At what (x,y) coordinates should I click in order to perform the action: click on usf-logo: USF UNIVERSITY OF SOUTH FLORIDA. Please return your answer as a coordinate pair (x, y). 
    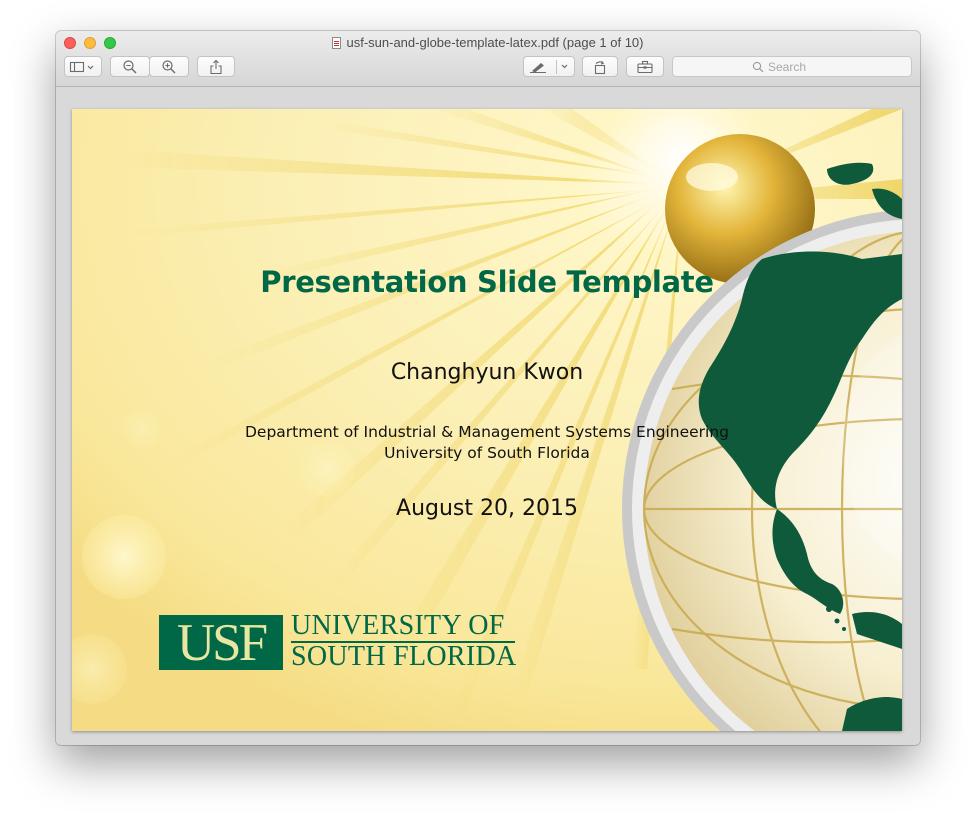
    Looking at the image, I should click on (339, 641).